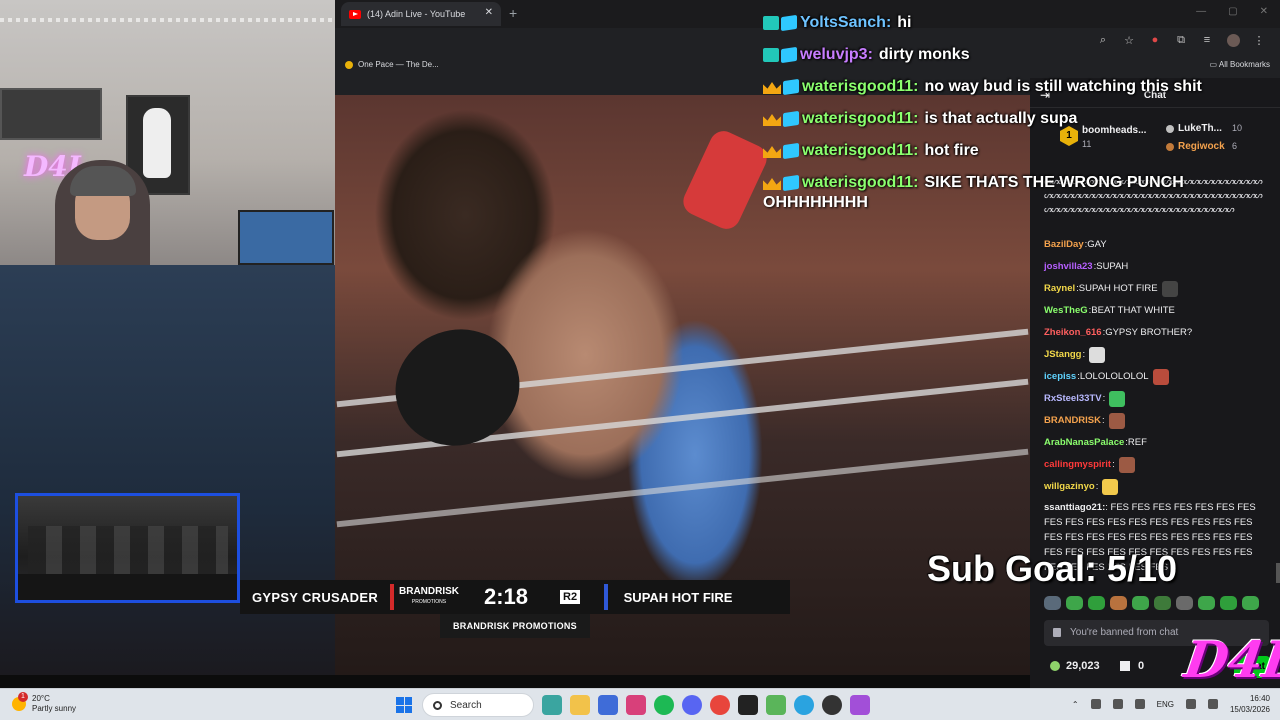 The image size is (1280, 720). I want to click on points-value: 29,023, so click(1083, 666).